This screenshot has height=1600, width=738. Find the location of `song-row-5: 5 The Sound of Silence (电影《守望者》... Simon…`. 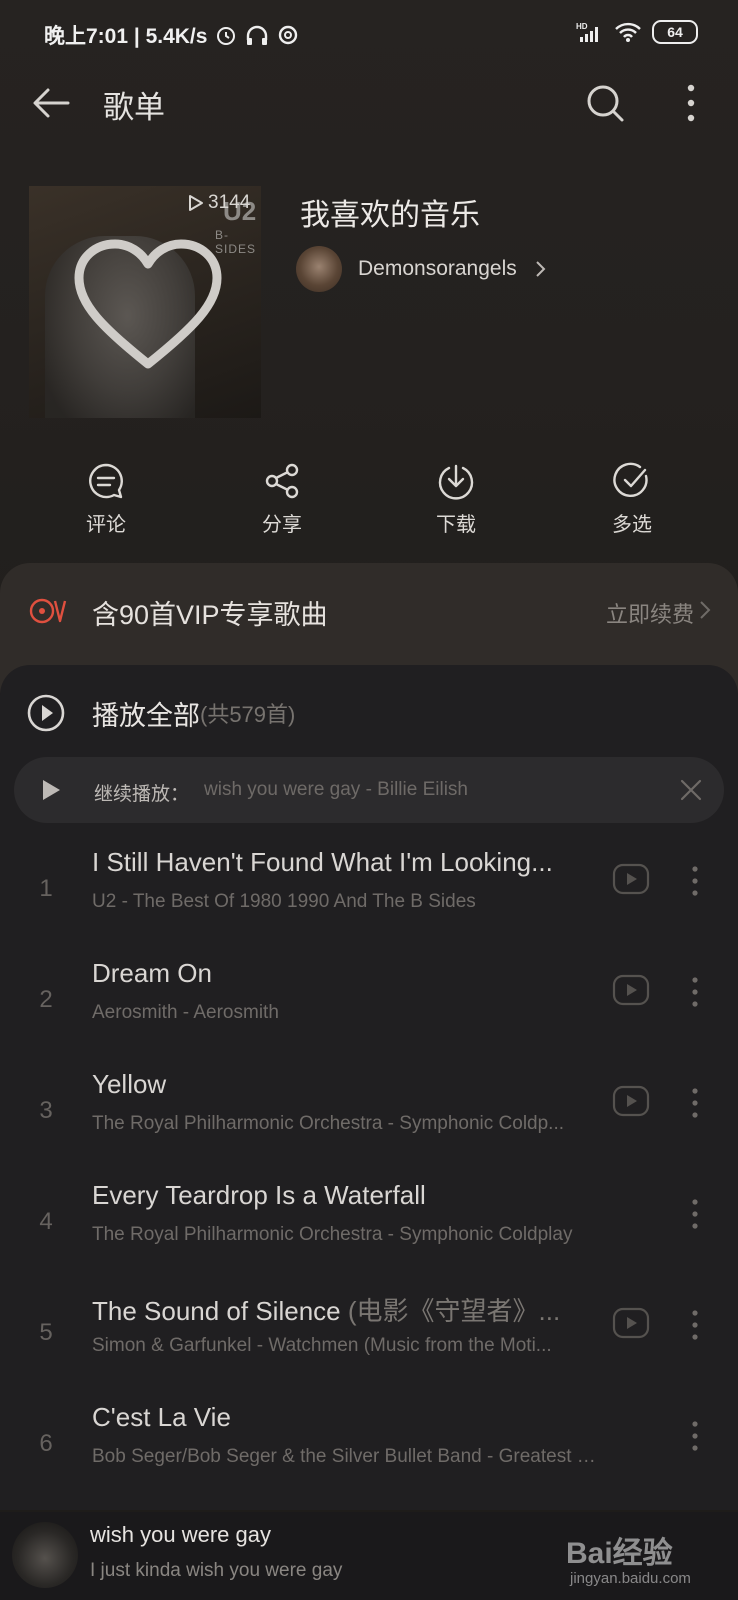

song-row-5: 5 The Sound of Silence (电影《守望者》... Simon… is located at coordinates (369, 1346).